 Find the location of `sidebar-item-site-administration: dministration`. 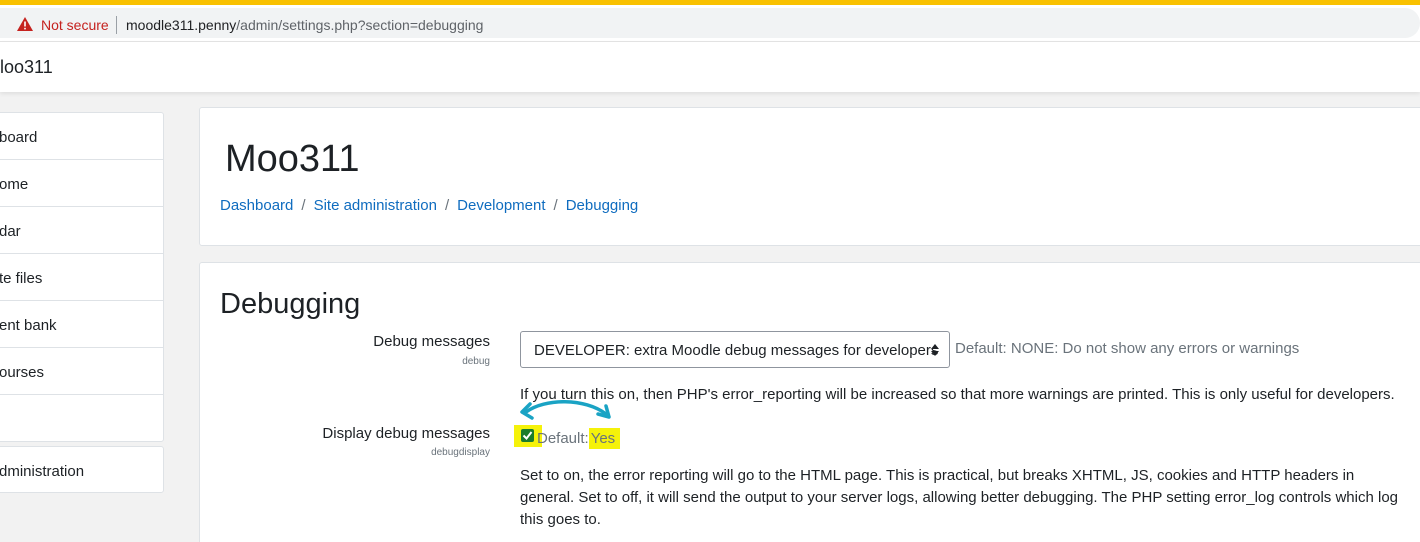

sidebar-item-site-administration: dministration is located at coordinates (81, 470).